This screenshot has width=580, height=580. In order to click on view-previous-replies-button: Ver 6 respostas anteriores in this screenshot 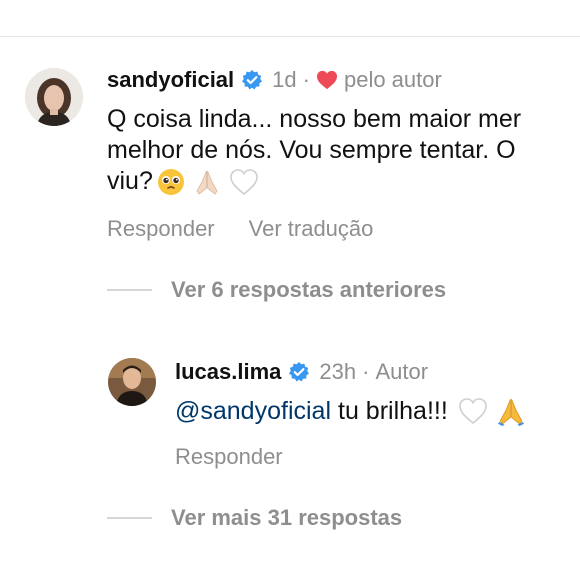, I will do `click(276, 290)`.